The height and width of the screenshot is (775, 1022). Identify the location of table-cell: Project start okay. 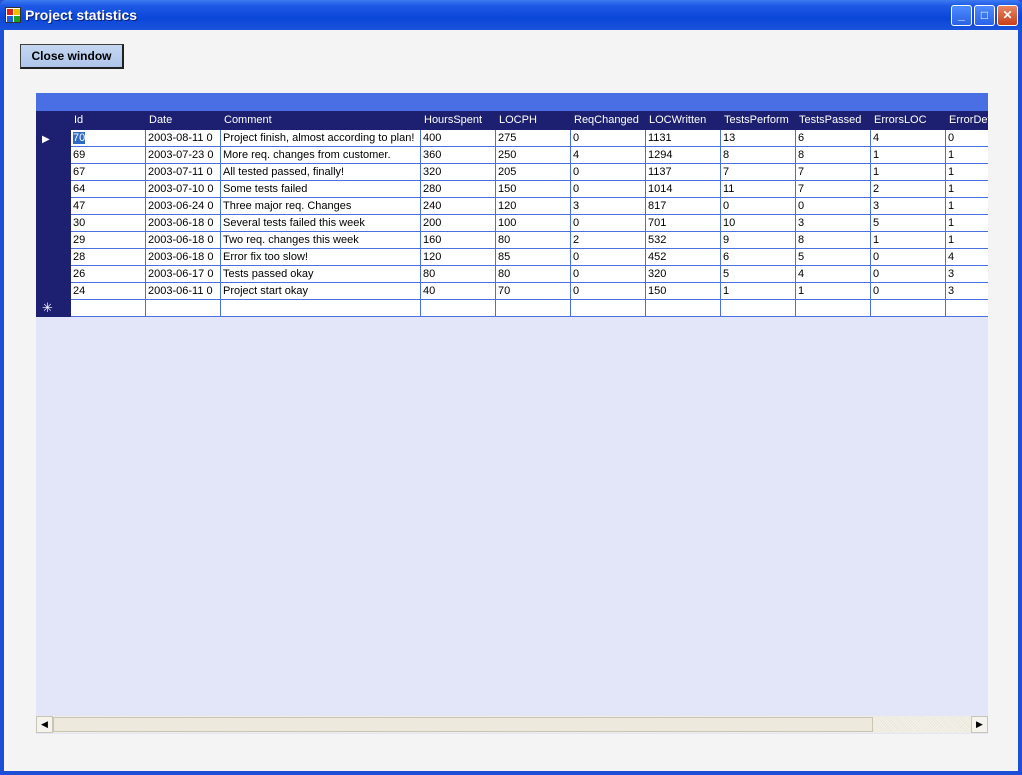
(321, 291).